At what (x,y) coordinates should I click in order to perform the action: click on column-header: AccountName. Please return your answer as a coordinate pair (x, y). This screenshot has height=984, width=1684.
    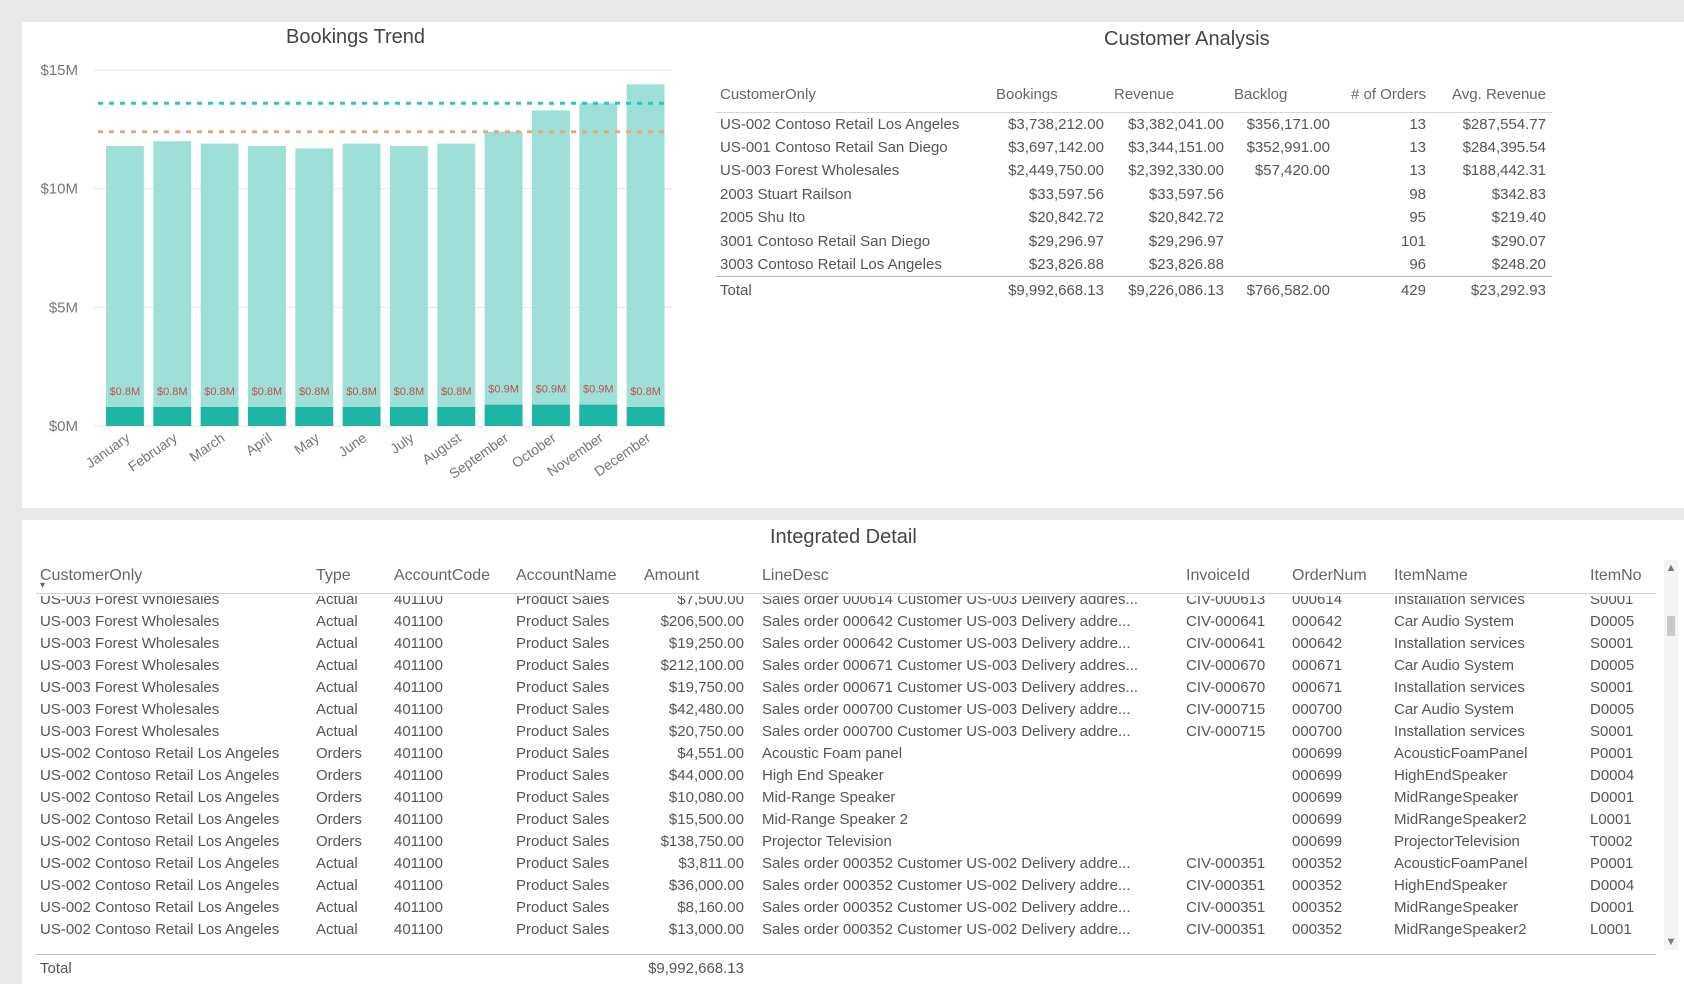
    Looking at the image, I should click on (566, 576).